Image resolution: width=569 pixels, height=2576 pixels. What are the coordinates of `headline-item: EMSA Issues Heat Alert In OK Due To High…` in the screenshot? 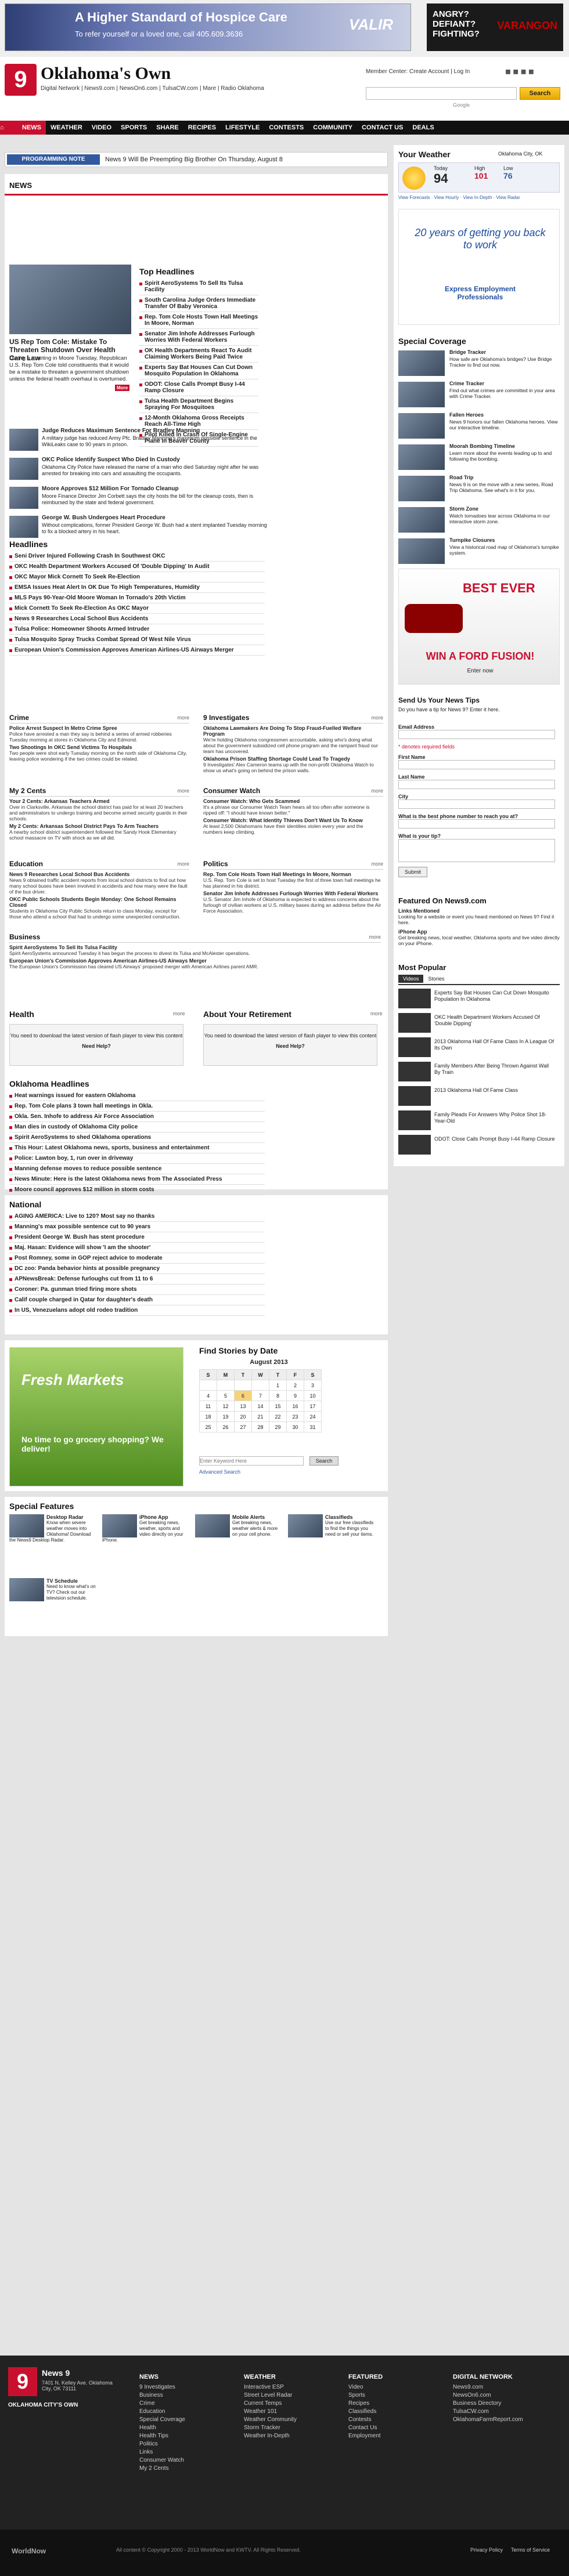 It's located at (137, 588).